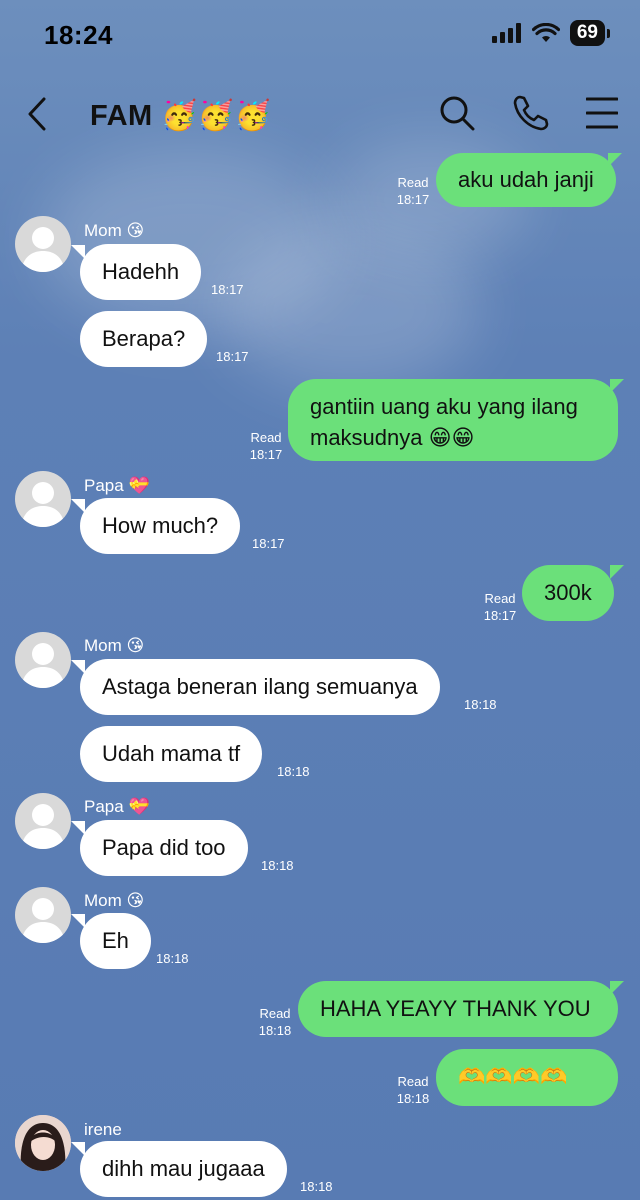  I want to click on message-bubble-outgoing: 300k, so click(568, 593).